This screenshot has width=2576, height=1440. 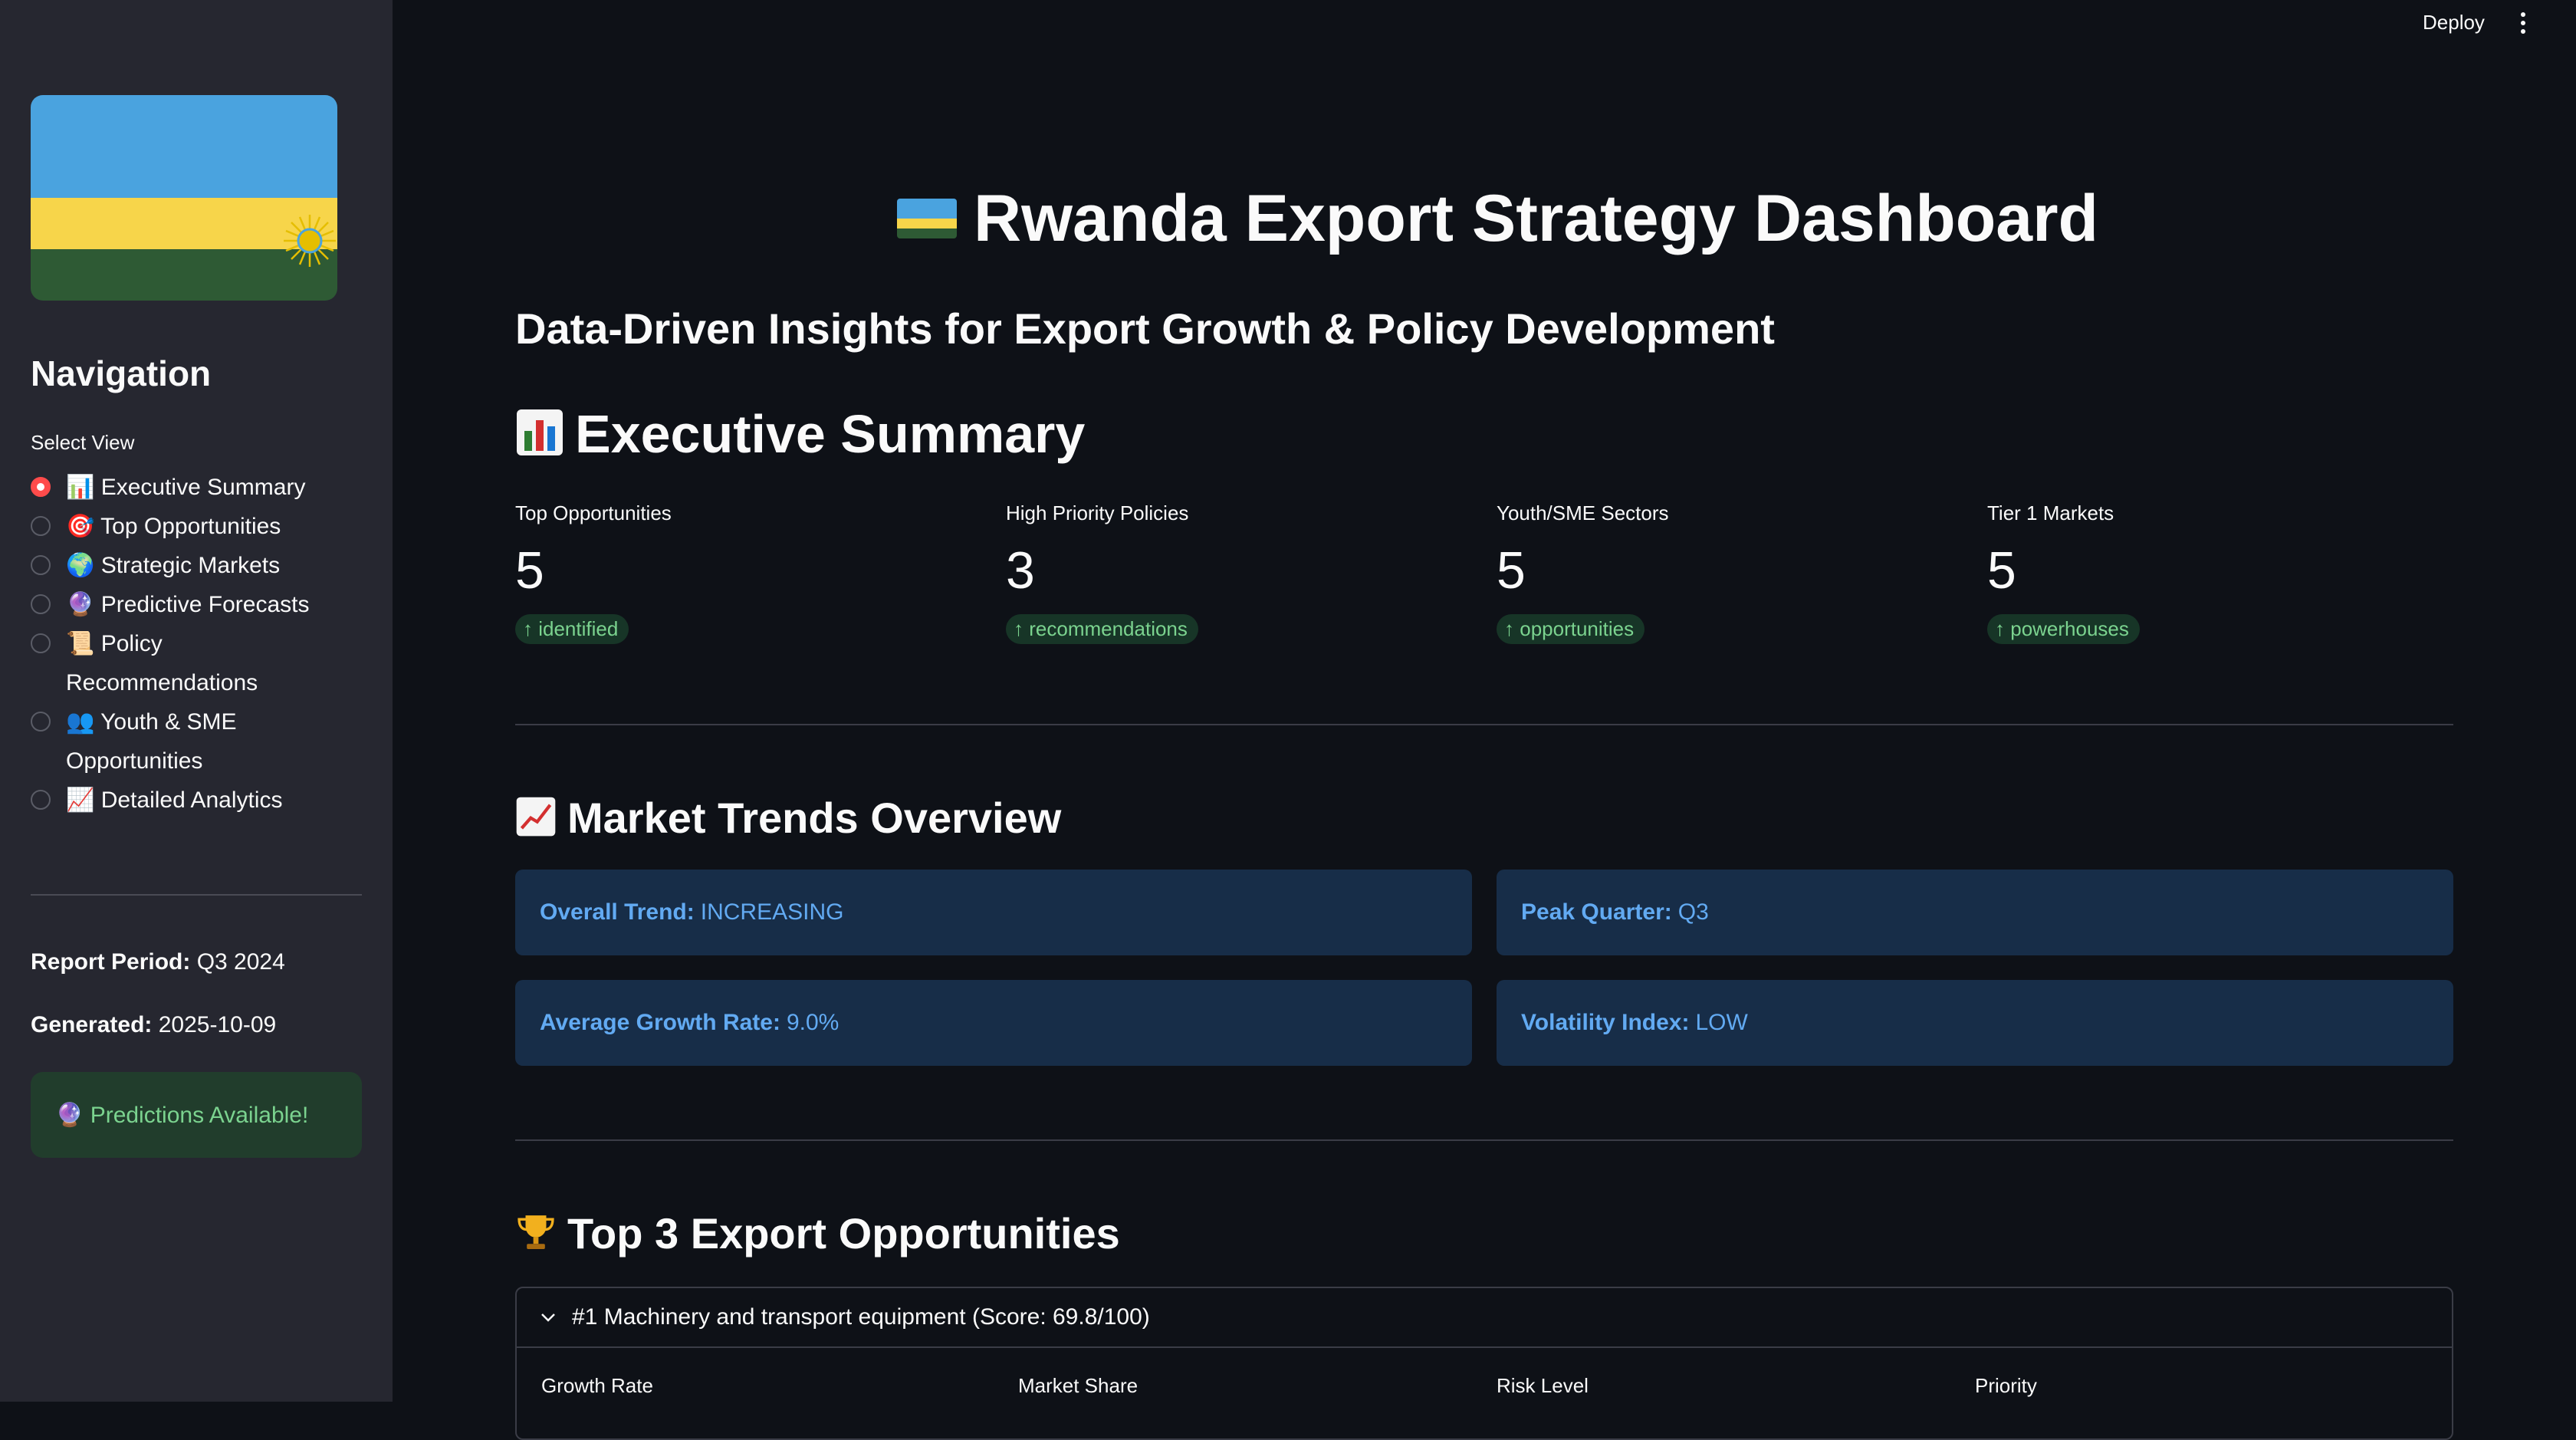 What do you see at coordinates (154, 1025) in the screenshot?
I see `generated-date: Generated: 2025-10-09` at bounding box center [154, 1025].